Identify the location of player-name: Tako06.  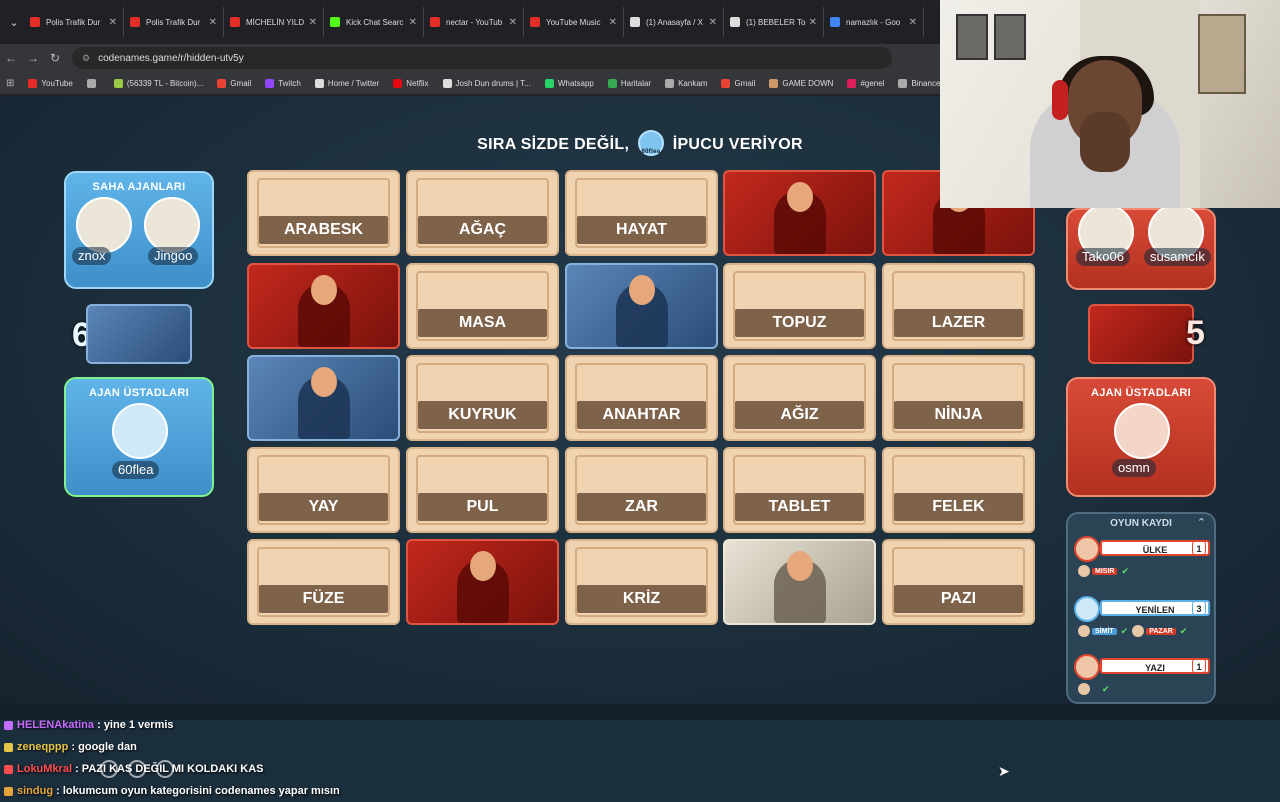
(1103, 257).